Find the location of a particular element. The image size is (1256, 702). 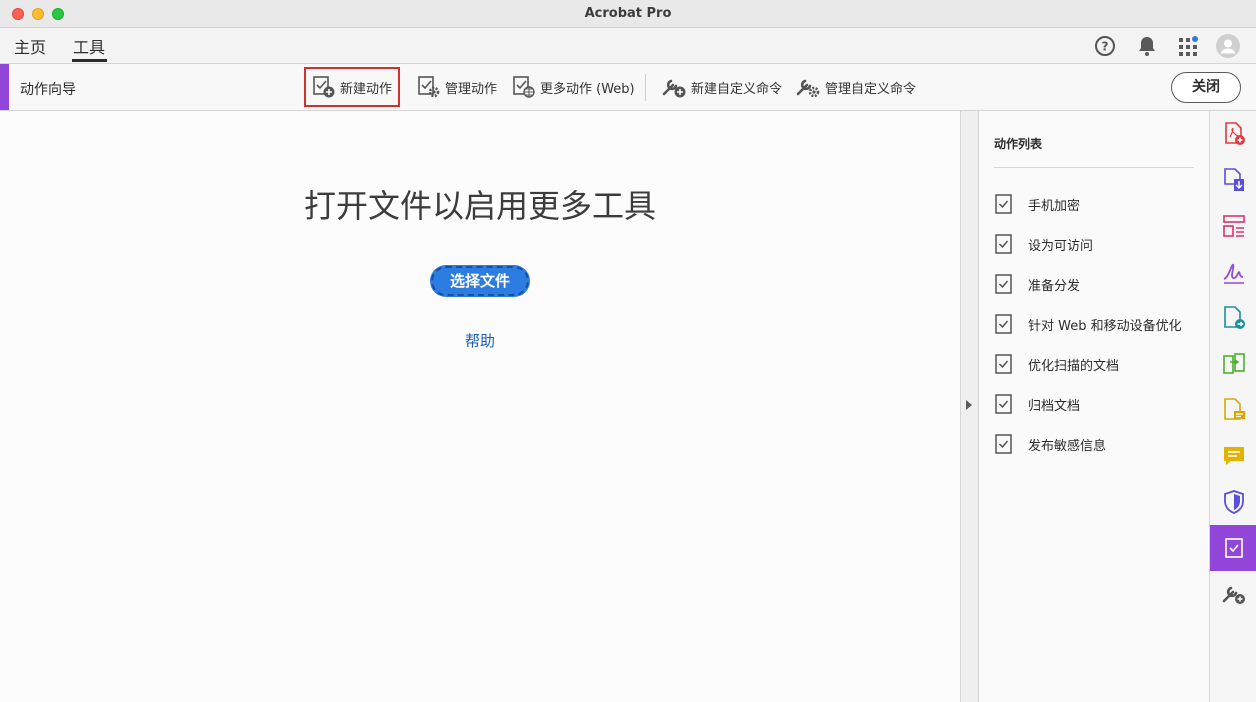

avatar-icon is located at coordinates (1228, 46).